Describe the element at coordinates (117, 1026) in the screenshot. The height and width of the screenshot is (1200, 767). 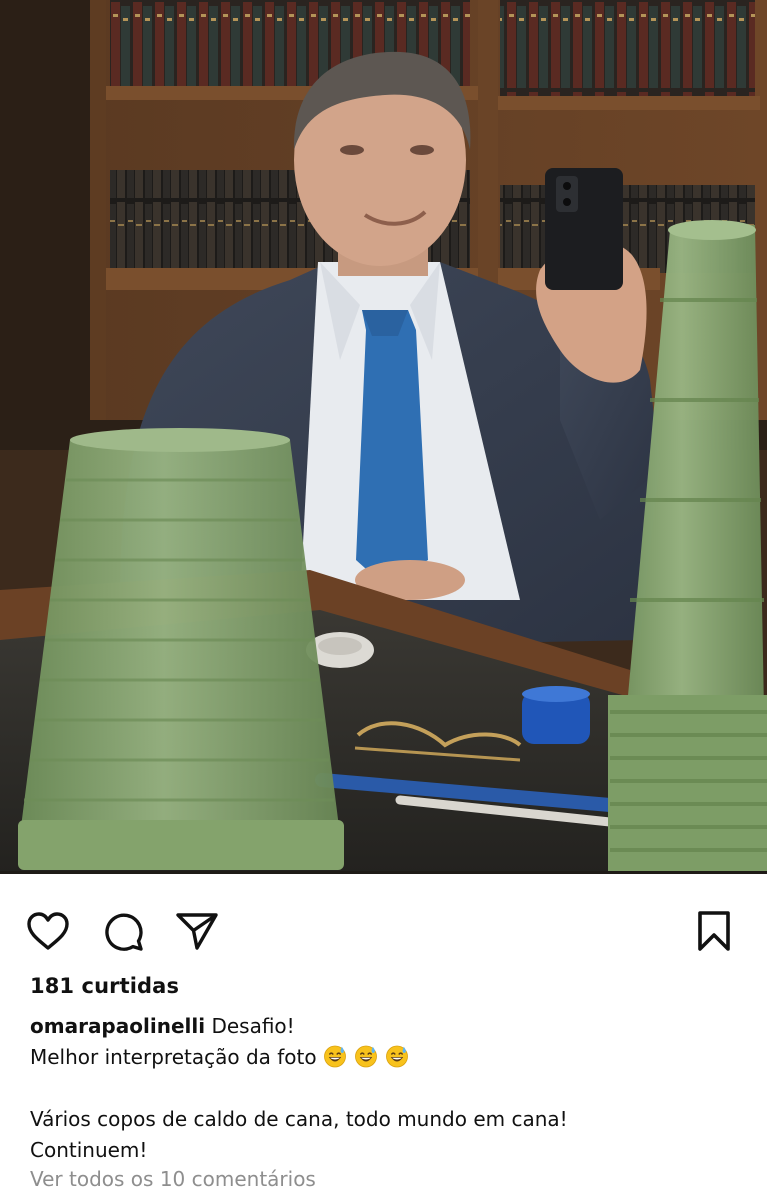
I see `caption-username: omarapaolinelli` at that location.